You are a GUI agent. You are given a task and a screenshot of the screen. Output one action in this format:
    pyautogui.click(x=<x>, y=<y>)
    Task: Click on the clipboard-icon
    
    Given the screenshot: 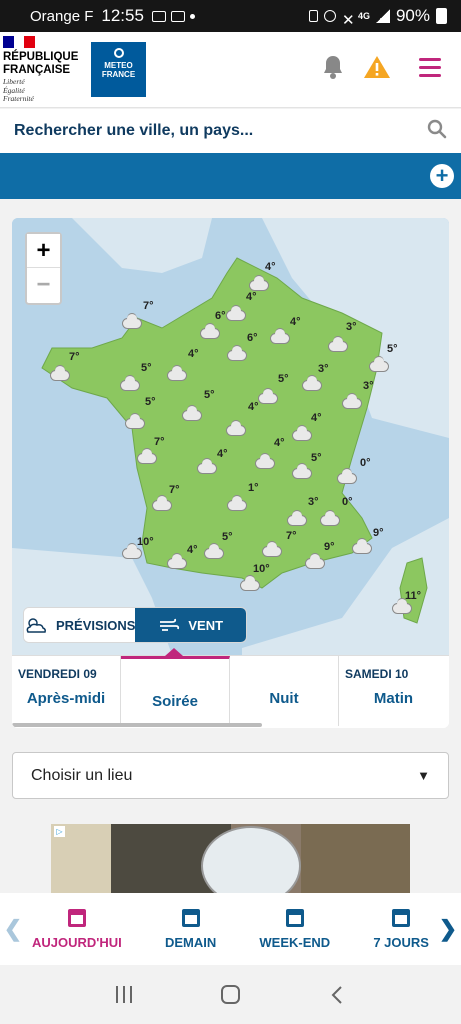 What is the action you would take?
    pyautogui.click(x=313, y=16)
    